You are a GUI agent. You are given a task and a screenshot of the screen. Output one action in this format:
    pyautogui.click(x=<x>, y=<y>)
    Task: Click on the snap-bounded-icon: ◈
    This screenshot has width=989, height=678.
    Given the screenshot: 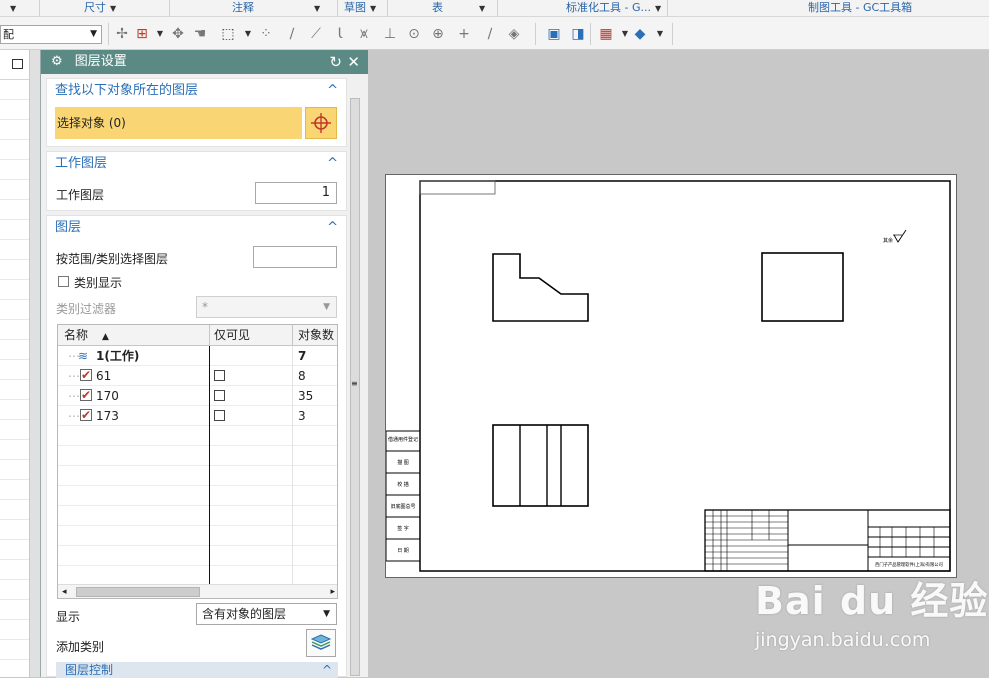 What is the action you would take?
    pyautogui.click(x=514, y=34)
    